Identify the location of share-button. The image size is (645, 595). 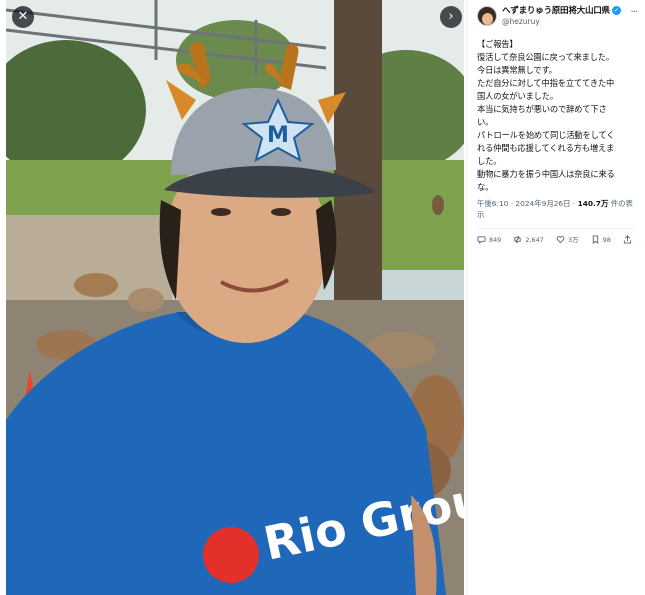
(629, 239).